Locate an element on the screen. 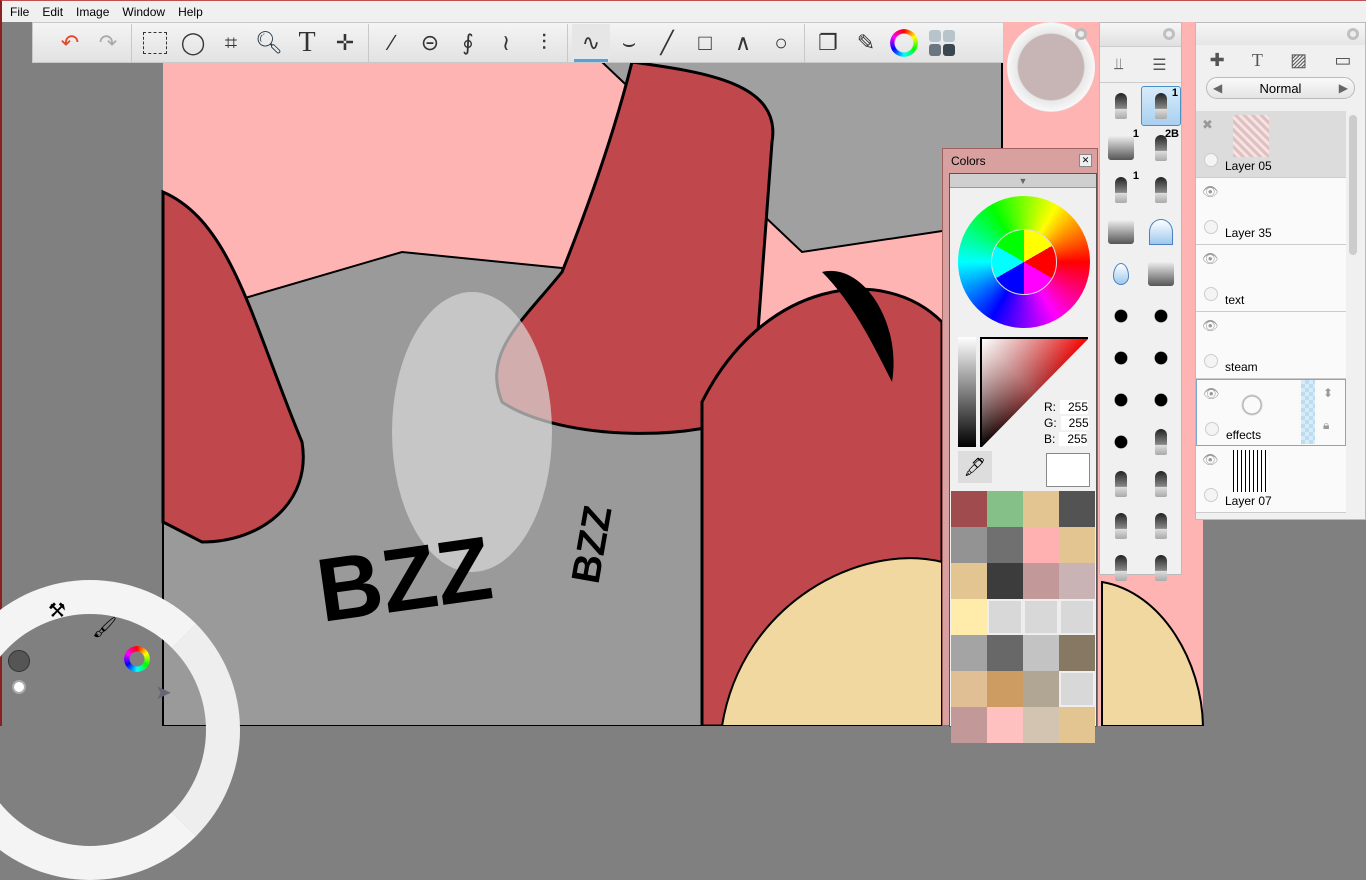 The width and height of the screenshot is (1366, 880). brush-ink-marker is located at coordinates (1161, 442).